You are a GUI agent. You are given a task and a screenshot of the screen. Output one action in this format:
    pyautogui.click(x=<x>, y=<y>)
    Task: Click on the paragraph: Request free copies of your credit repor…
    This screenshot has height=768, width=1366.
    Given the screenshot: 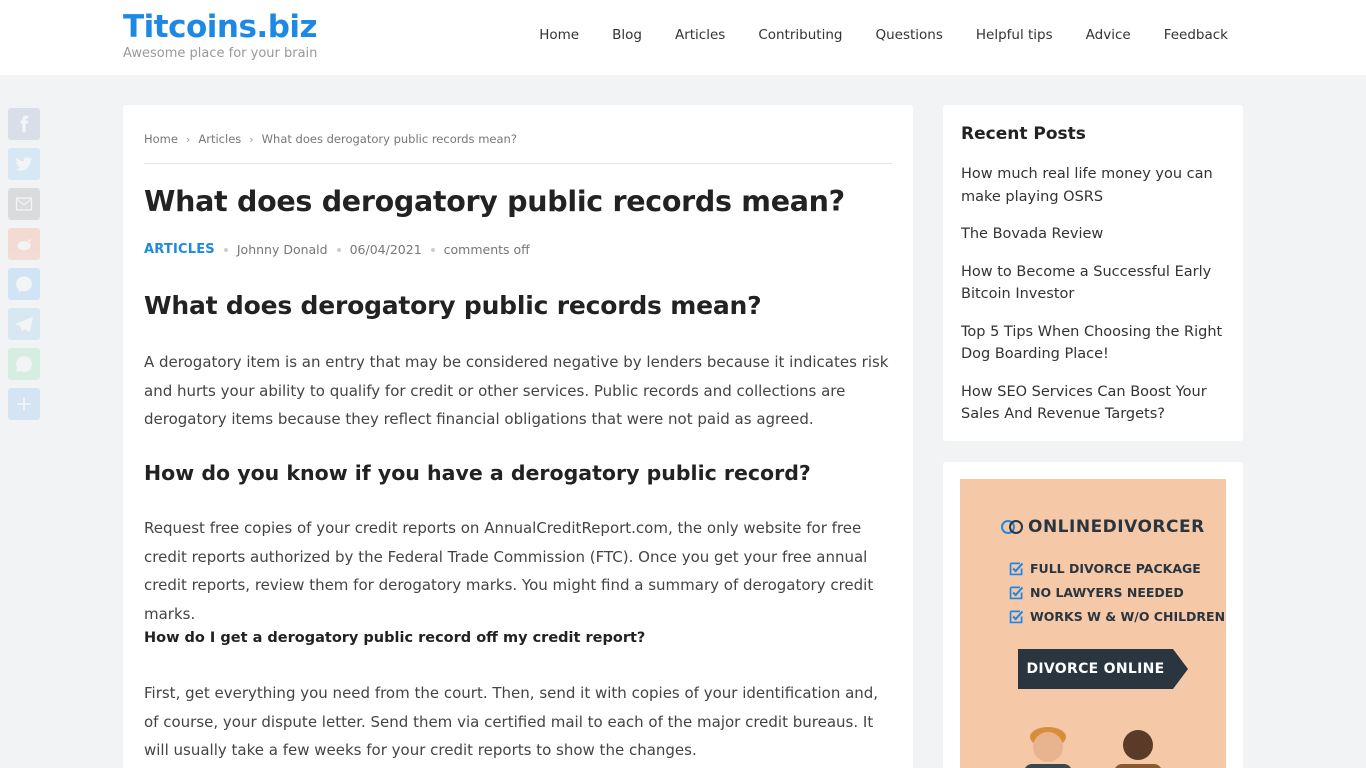 What is the action you would take?
    pyautogui.click(x=509, y=571)
    